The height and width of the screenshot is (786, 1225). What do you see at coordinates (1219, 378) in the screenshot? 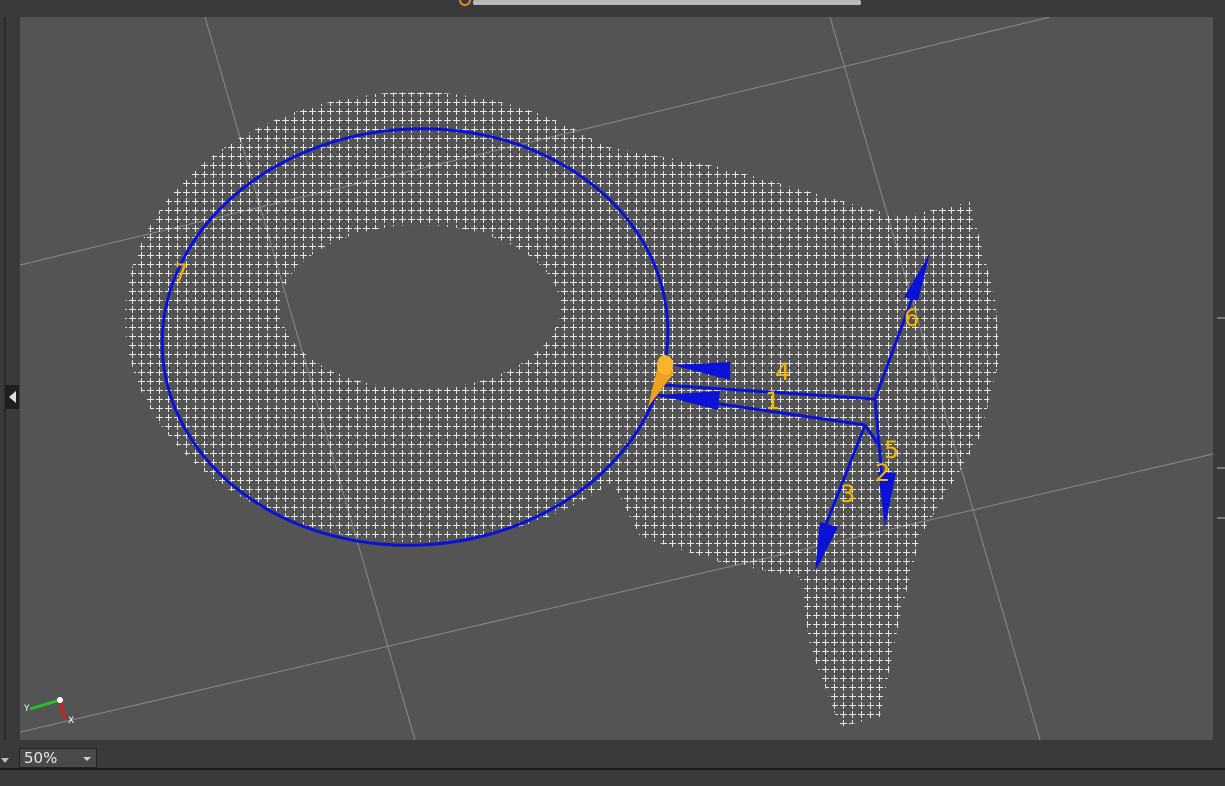
I see `right-panel-rail` at bounding box center [1219, 378].